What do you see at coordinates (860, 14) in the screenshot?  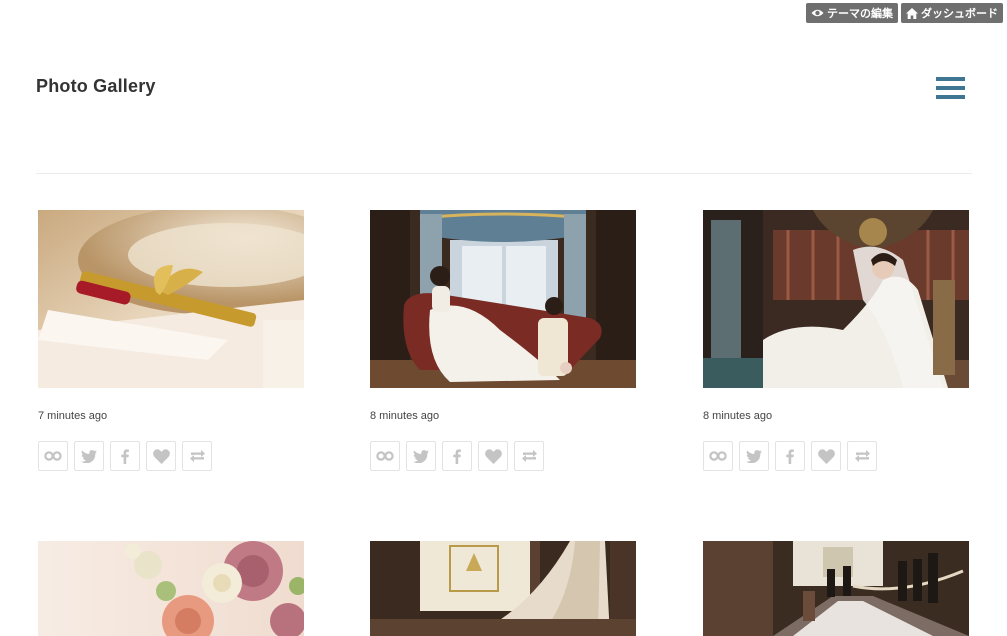 I see `edit-theme-label: テーマの編集` at bounding box center [860, 14].